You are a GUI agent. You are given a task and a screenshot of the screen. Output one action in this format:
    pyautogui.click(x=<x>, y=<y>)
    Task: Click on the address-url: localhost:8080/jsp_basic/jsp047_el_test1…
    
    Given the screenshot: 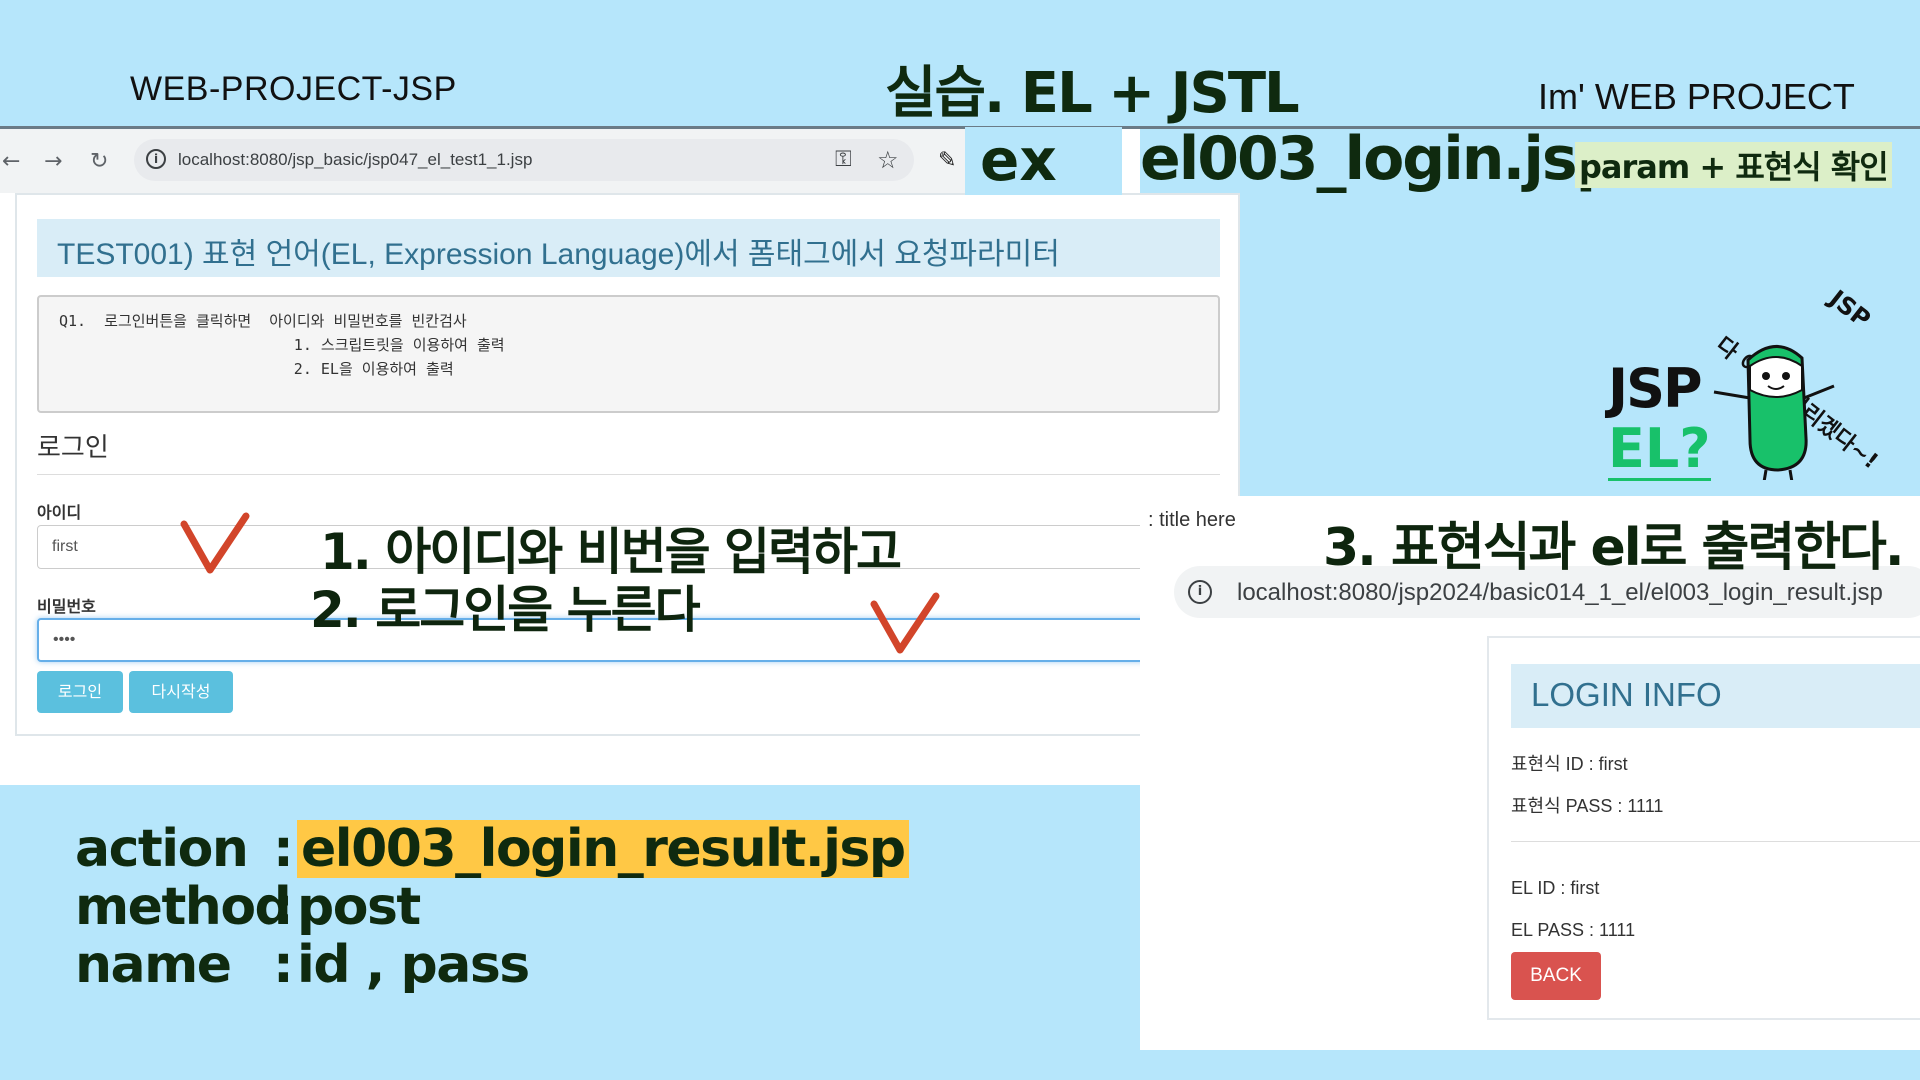 What is the action you would take?
    pyautogui.click(x=355, y=159)
    